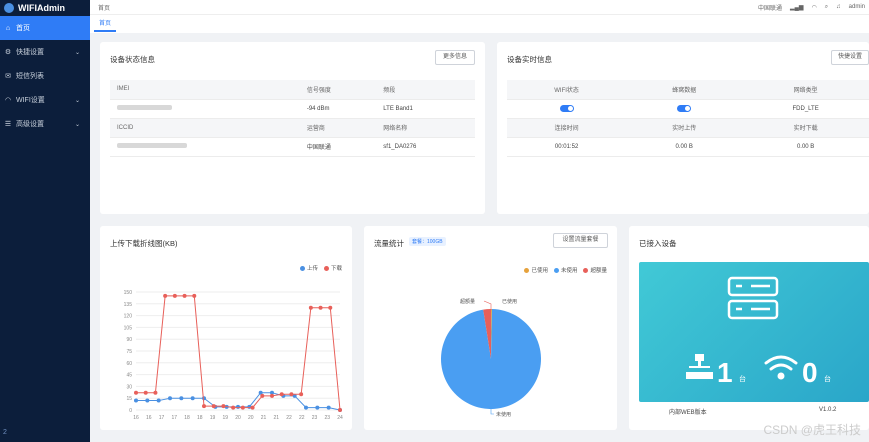 The image size is (869, 442). I want to click on search-icon: ⌕, so click(826, 7).